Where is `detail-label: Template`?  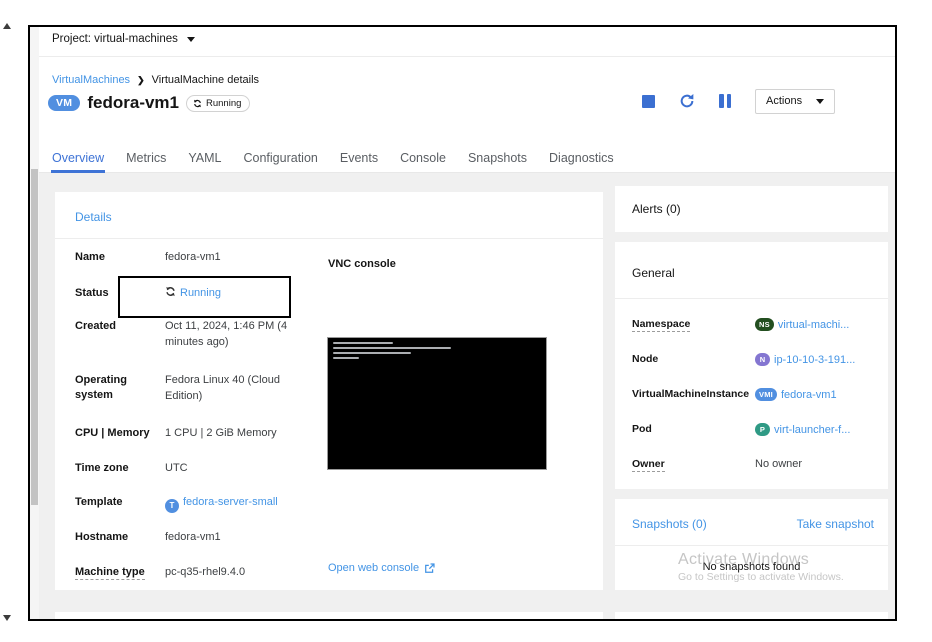
detail-label: Template is located at coordinates (99, 502).